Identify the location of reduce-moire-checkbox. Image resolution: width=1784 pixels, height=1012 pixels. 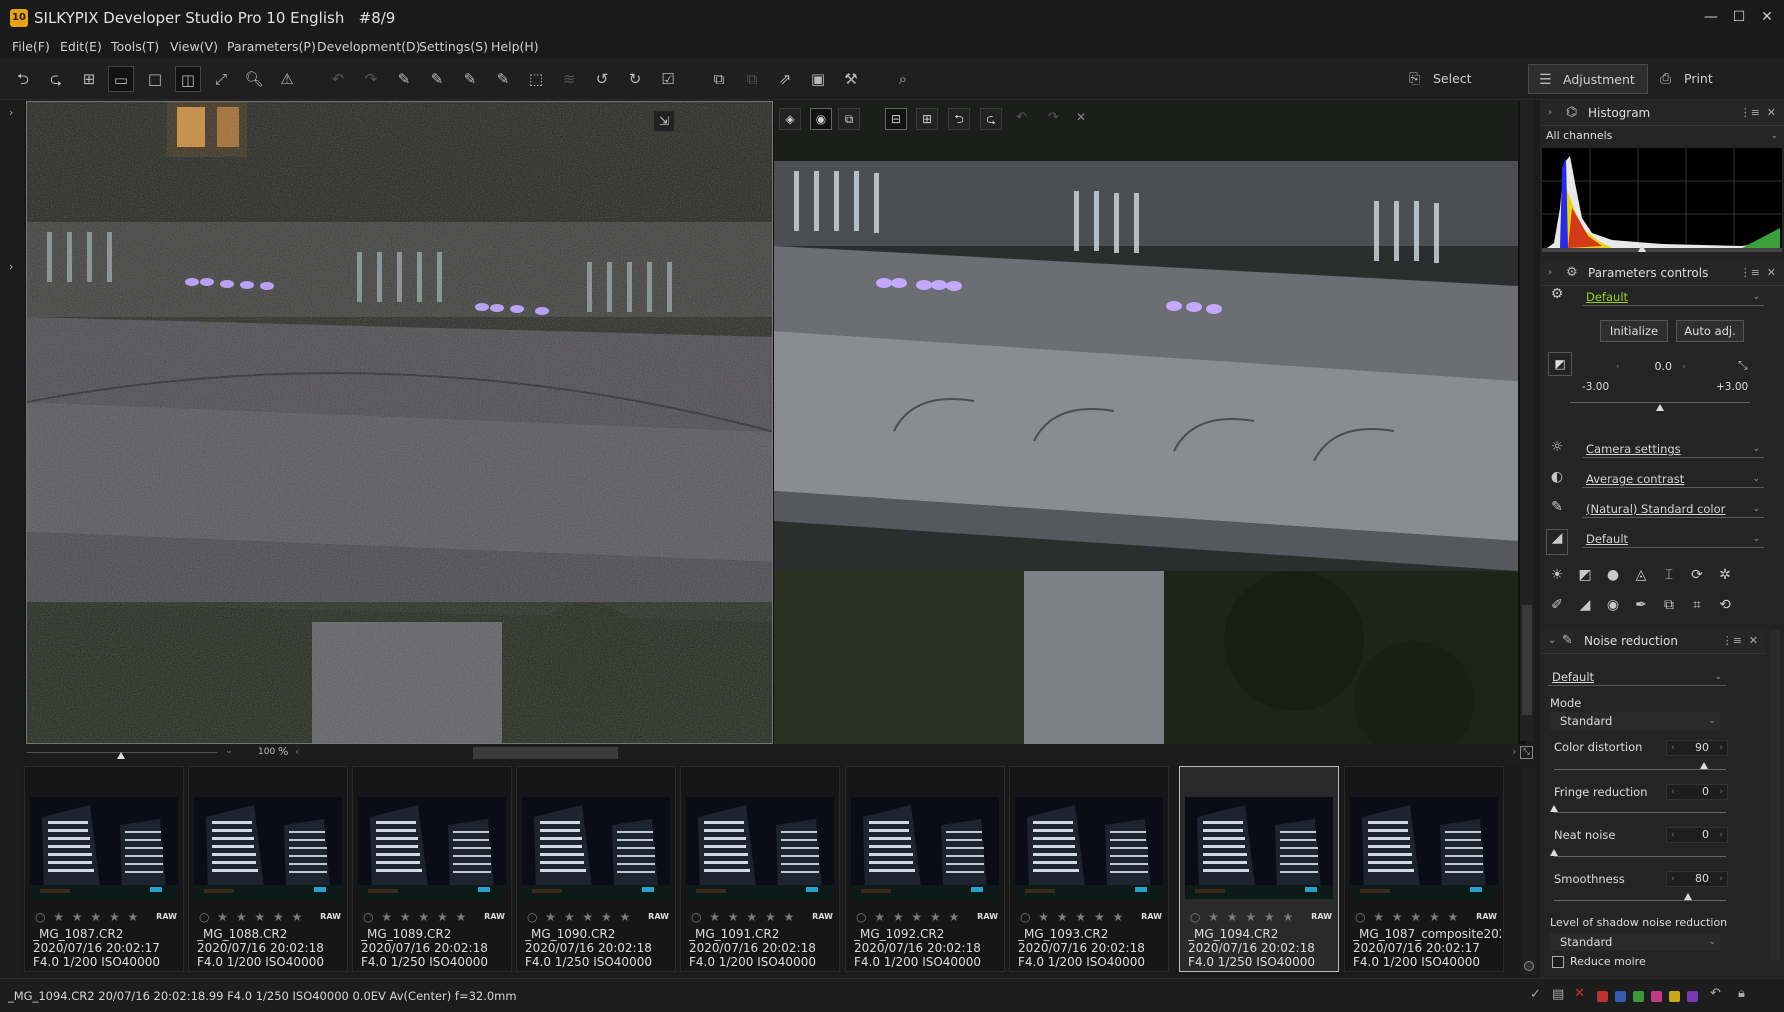
(1558, 962).